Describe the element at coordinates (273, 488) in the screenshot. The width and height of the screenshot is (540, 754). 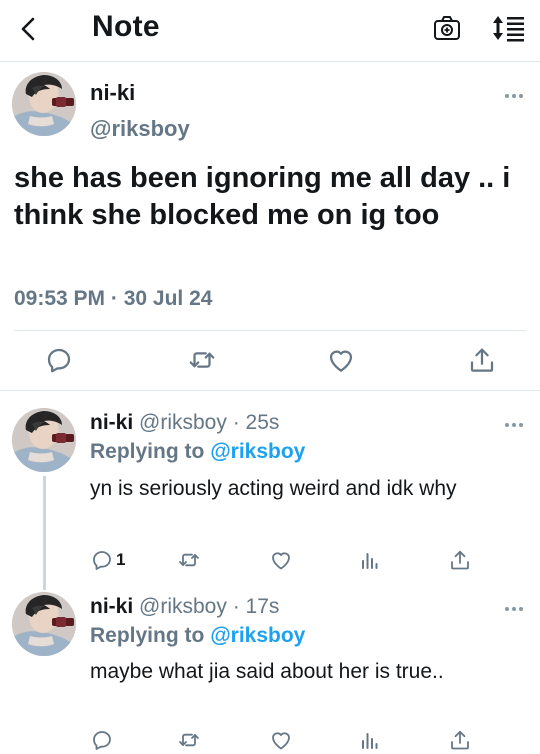
I see `reply-text: yn is seriously acting weird and idk why` at that location.